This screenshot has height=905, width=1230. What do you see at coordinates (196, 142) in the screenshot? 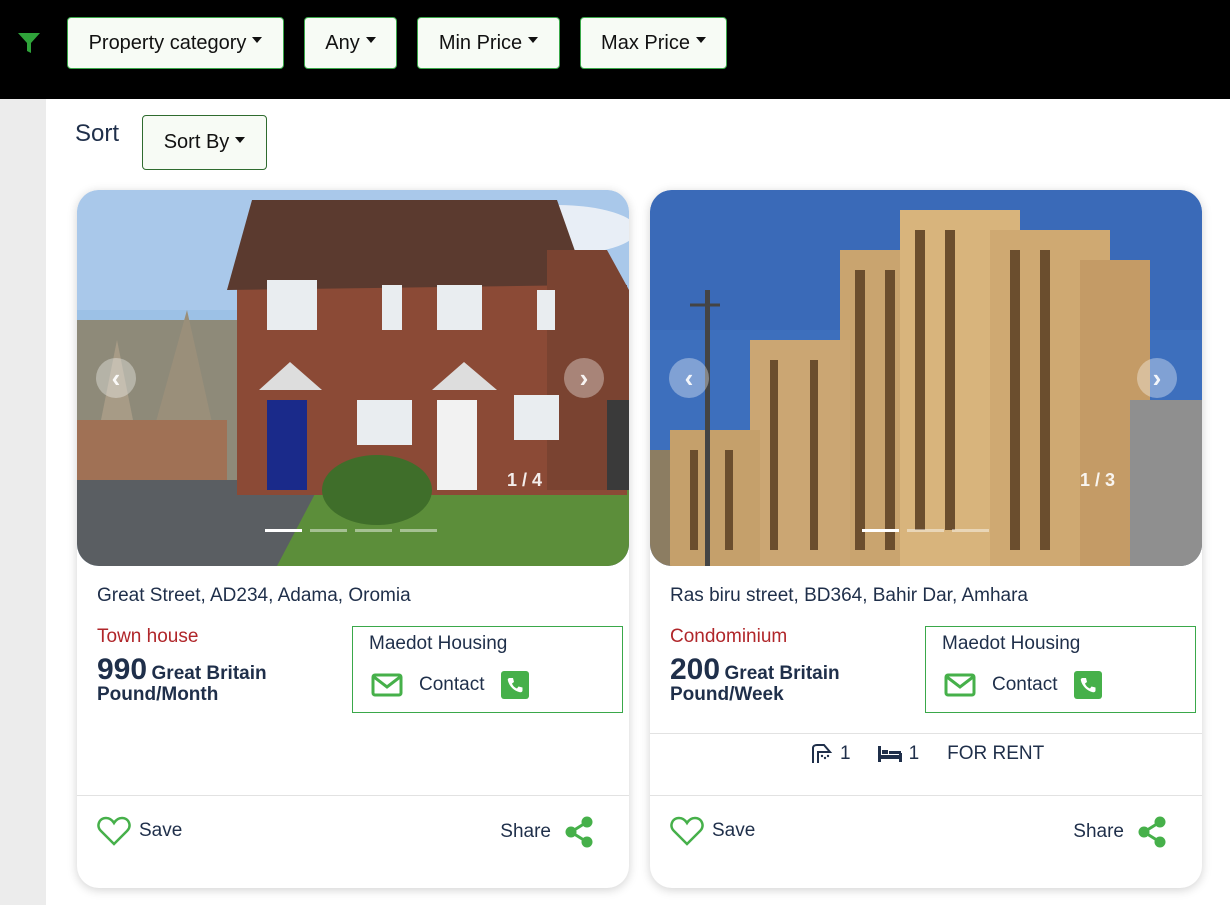
I see `sort-by-label: Sort By` at bounding box center [196, 142].